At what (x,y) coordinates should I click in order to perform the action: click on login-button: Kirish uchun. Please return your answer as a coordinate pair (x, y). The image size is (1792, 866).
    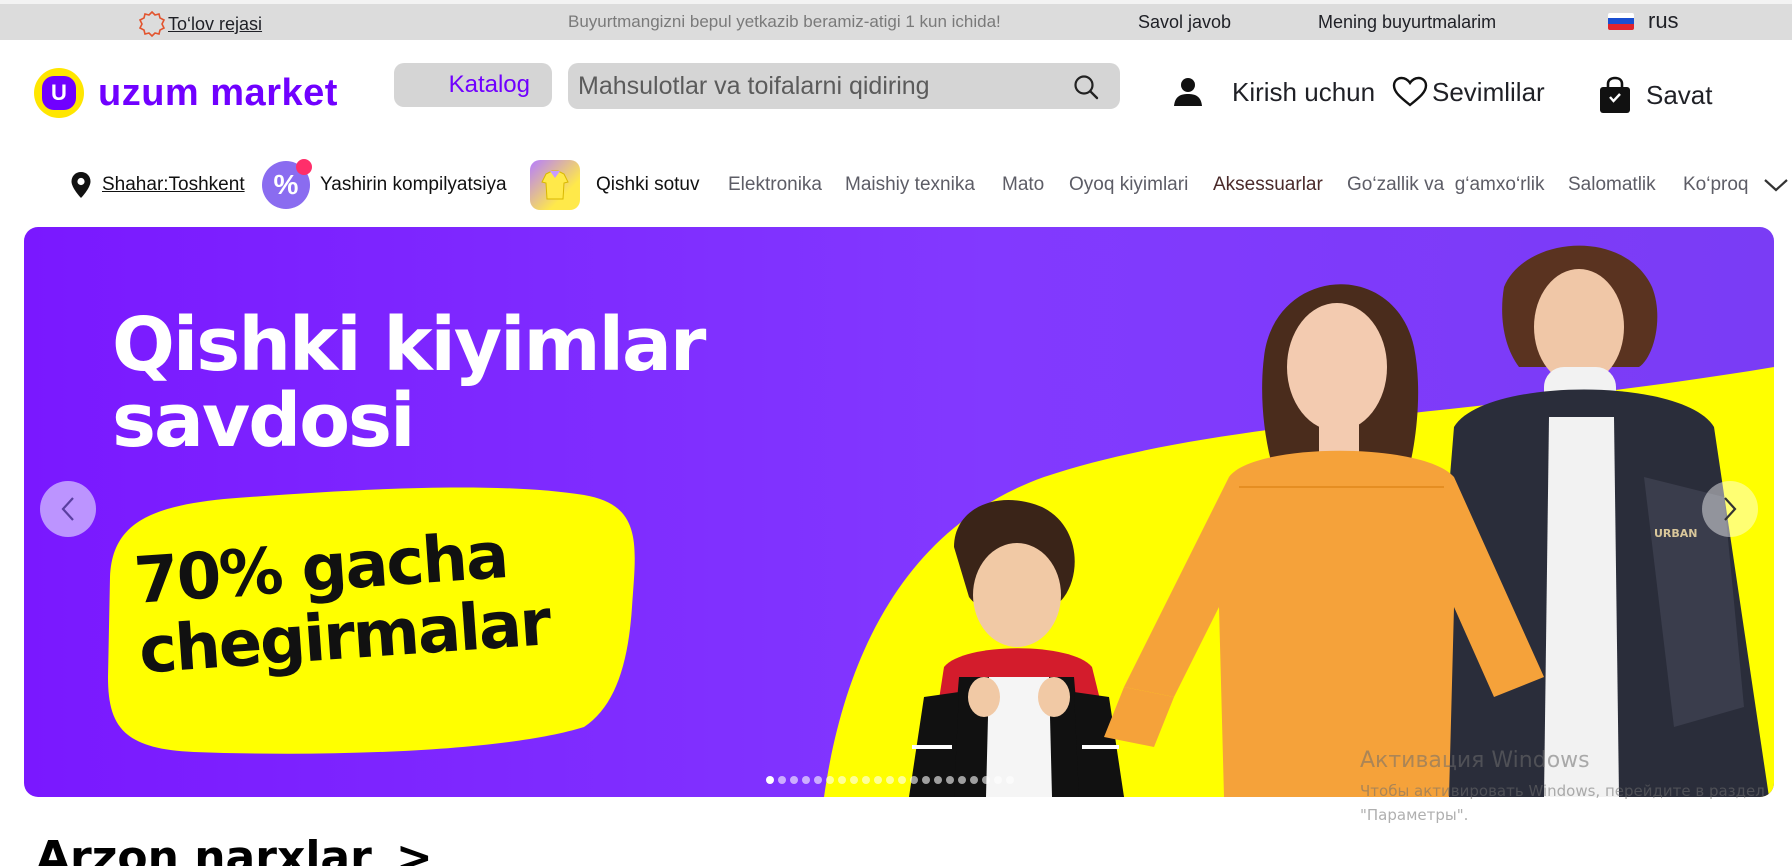
    Looking at the image, I should click on (1273, 92).